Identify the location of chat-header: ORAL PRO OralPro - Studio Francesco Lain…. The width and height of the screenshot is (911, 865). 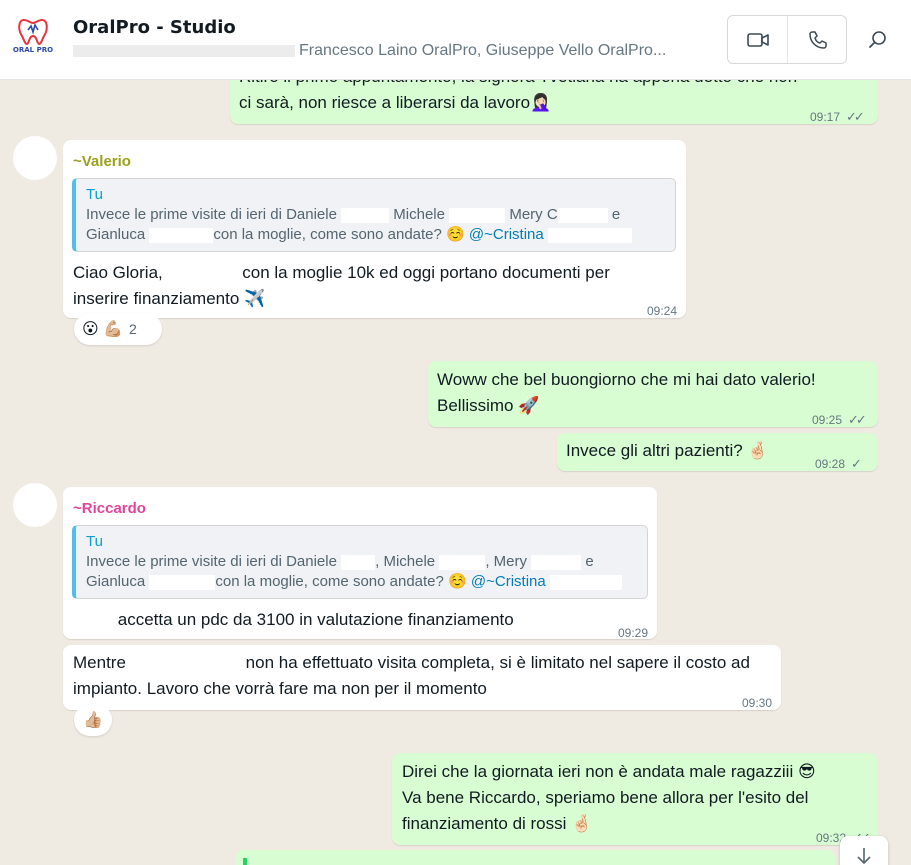
(455, 40).